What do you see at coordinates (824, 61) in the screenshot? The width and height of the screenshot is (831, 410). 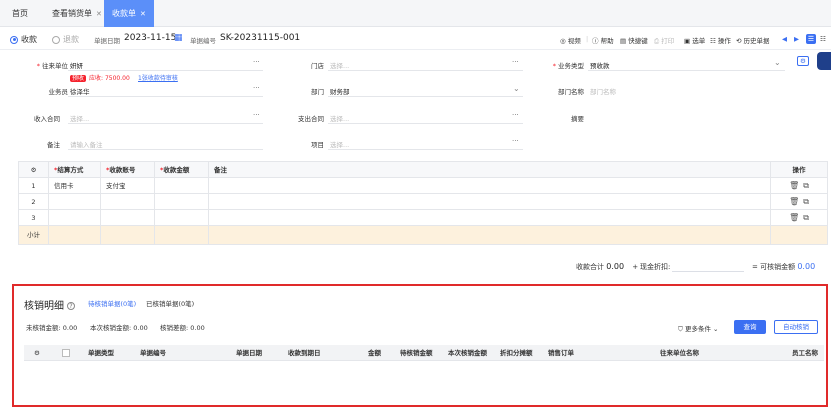 I see `side-widget` at bounding box center [824, 61].